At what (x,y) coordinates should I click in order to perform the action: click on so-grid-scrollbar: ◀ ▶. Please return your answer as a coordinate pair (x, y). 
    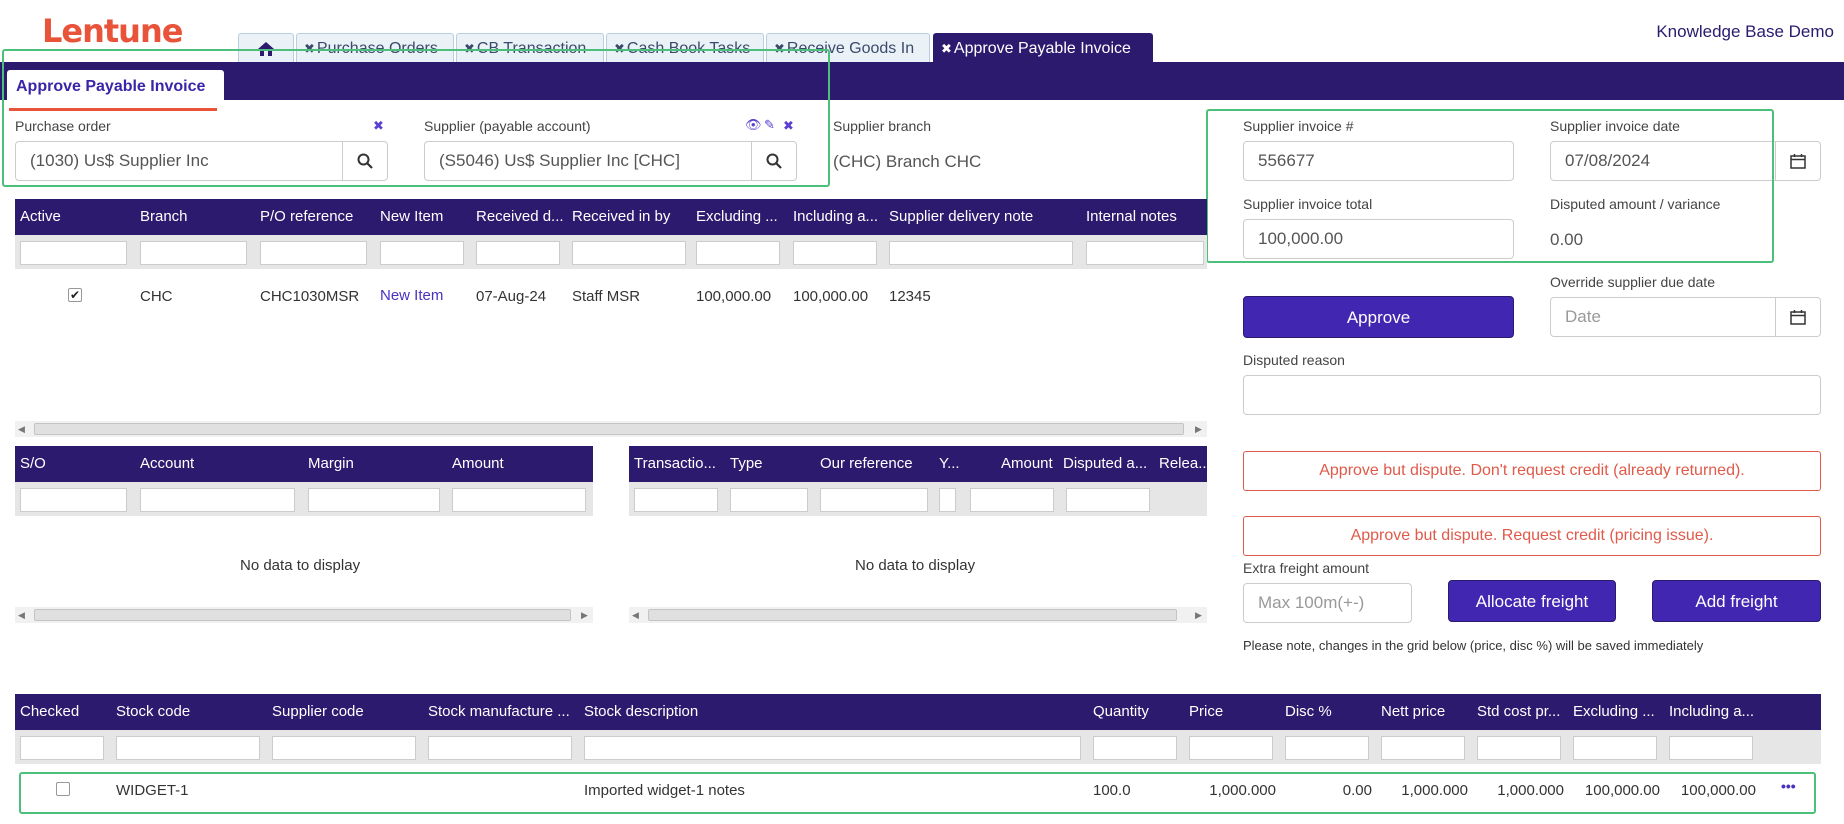
    Looking at the image, I should click on (304, 615).